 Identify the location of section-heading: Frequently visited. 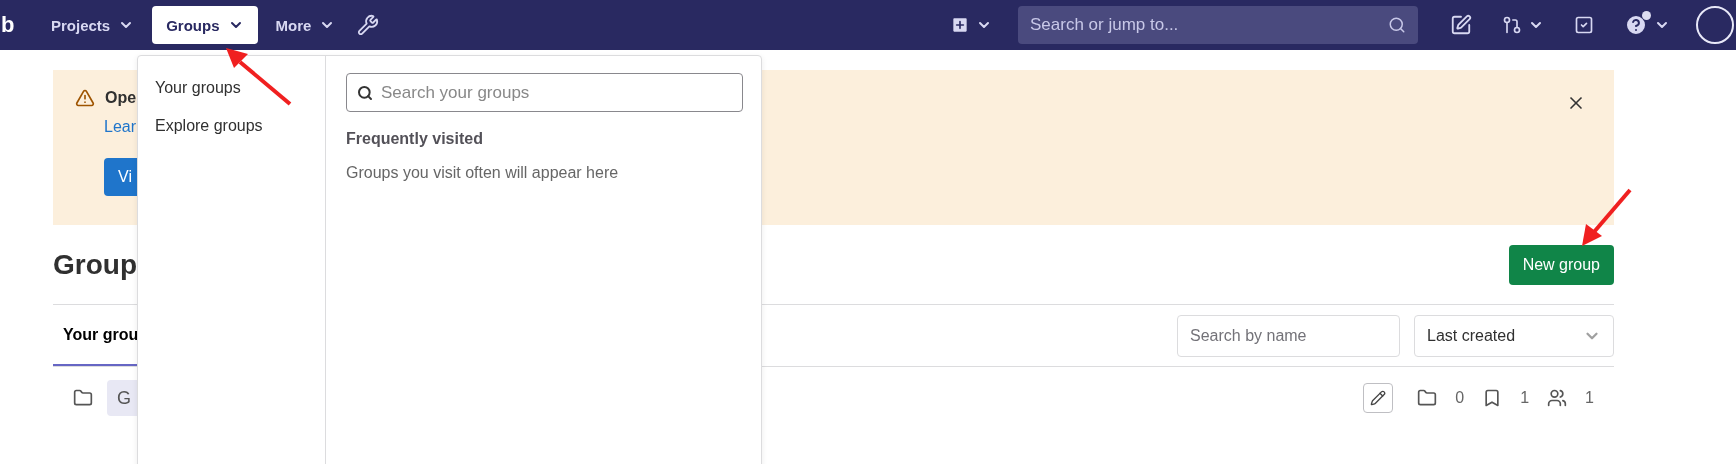
(415, 139).